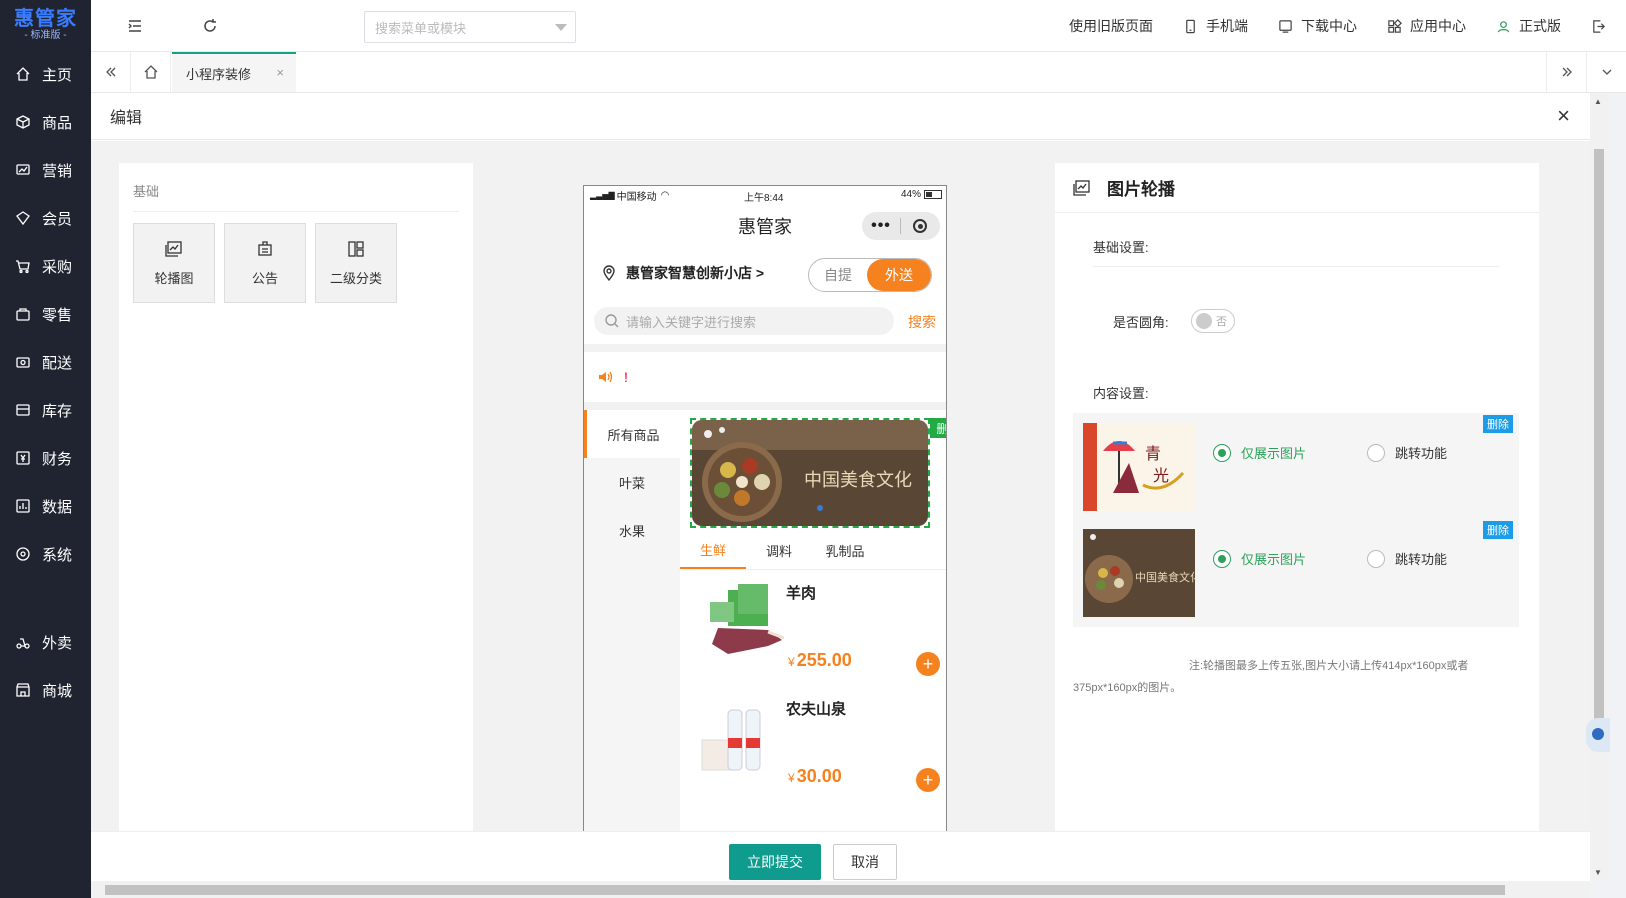 The image size is (1626, 898). I want to click on vertical-scrollbar: ▲ ▼, so click(1599, 487).